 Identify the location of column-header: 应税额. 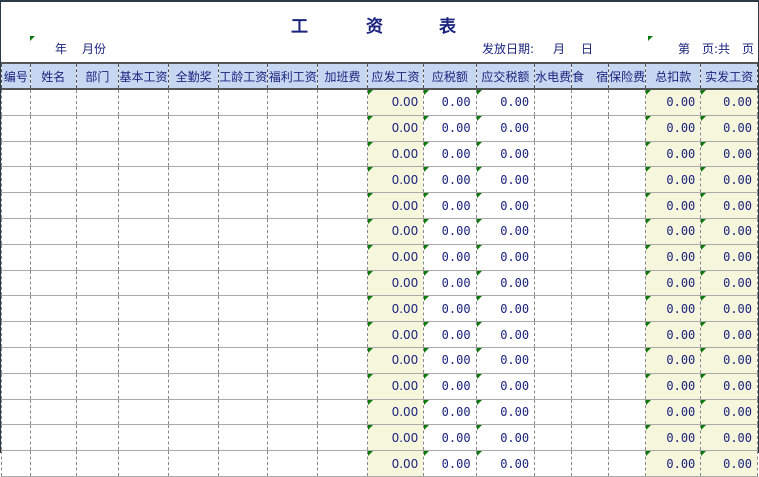
(450, 76).